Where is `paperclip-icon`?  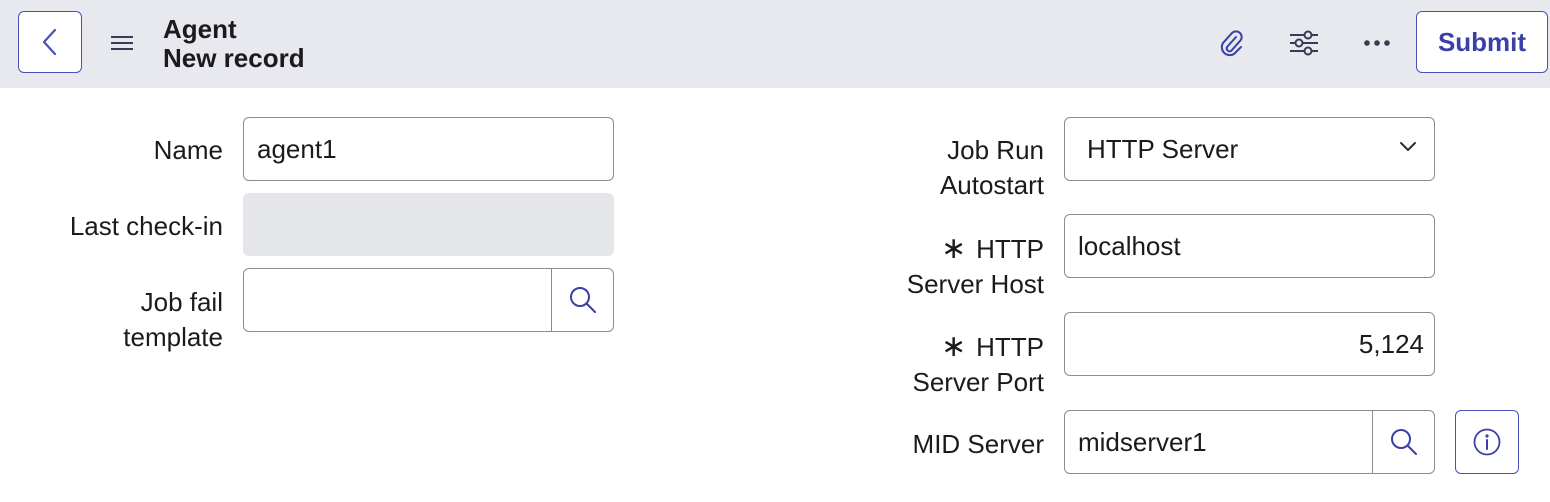
paperclip-icon is located at coordinates (1231, 43).